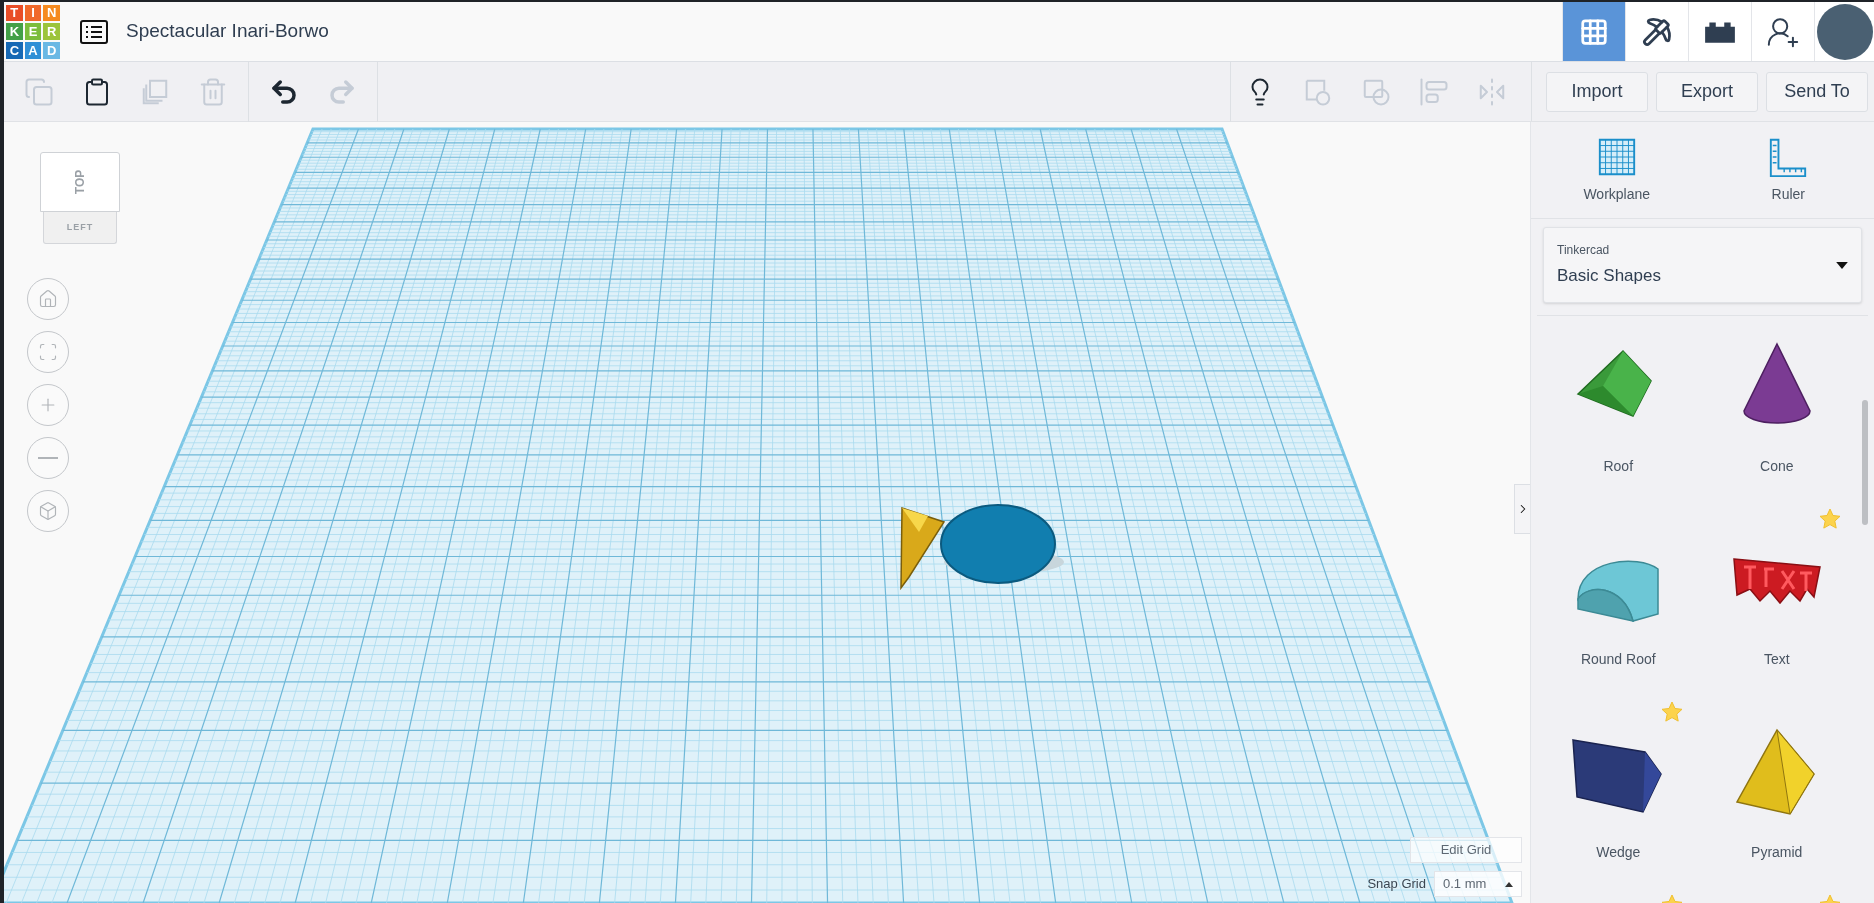 The width and height of the screenshot is (1874, 903). I want to click on delete-icon, so click(213, 91).